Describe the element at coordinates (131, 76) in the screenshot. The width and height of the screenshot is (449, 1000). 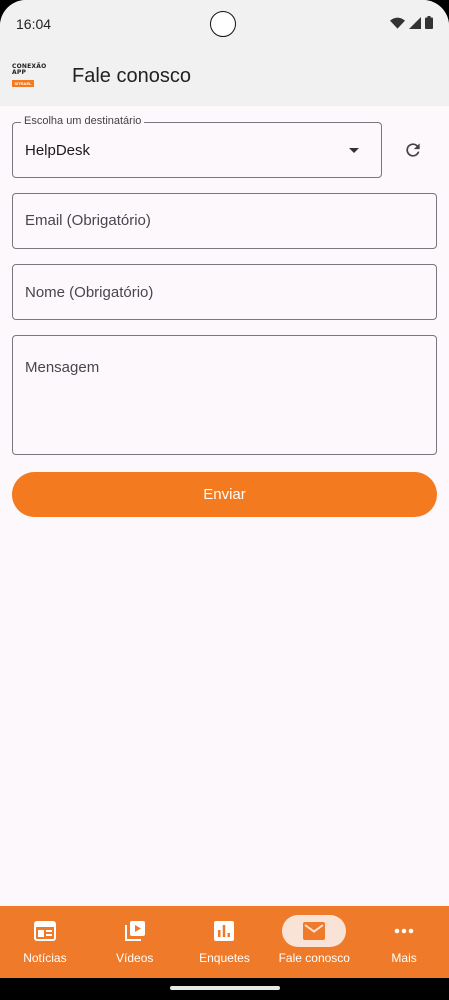
I see `page-title: Fale conosco` at that location.